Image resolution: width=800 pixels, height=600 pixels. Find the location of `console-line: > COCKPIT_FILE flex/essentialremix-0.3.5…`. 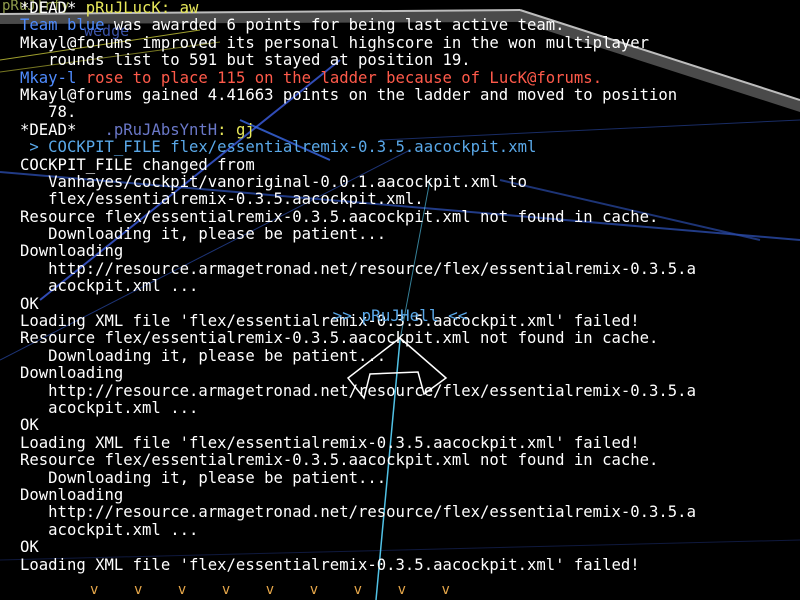

console-line: > COCKPIT_FILE flex/essentialremix-0.3.5… is located at coordinates (410, 147).